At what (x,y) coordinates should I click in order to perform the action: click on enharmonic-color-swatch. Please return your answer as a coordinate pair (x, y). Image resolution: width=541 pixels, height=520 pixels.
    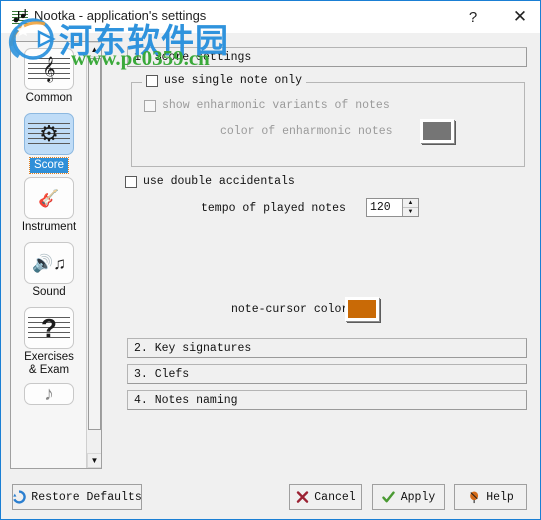
    Looking at the image, I should click on (437, 131).